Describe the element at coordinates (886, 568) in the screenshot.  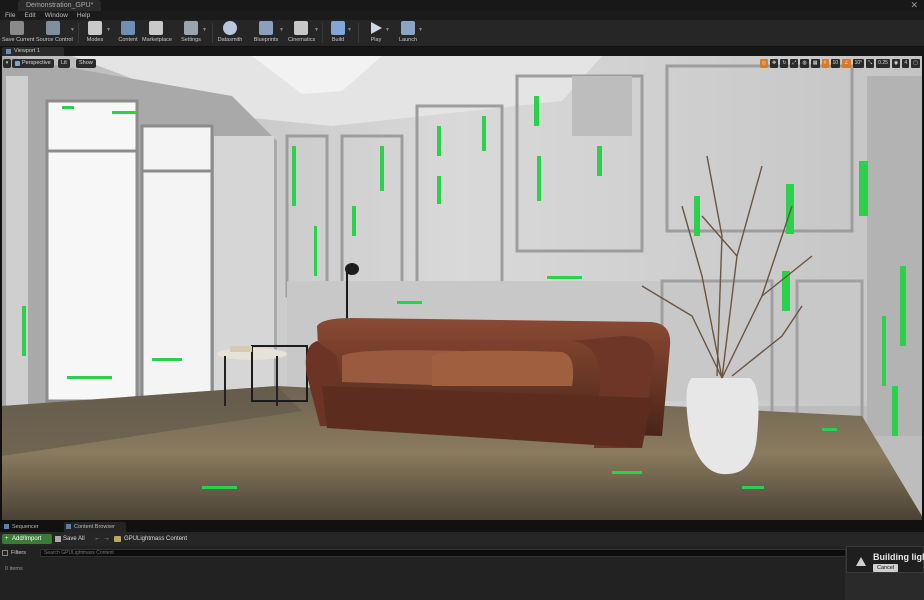
I see `cancel-button: Cancel` at that location.